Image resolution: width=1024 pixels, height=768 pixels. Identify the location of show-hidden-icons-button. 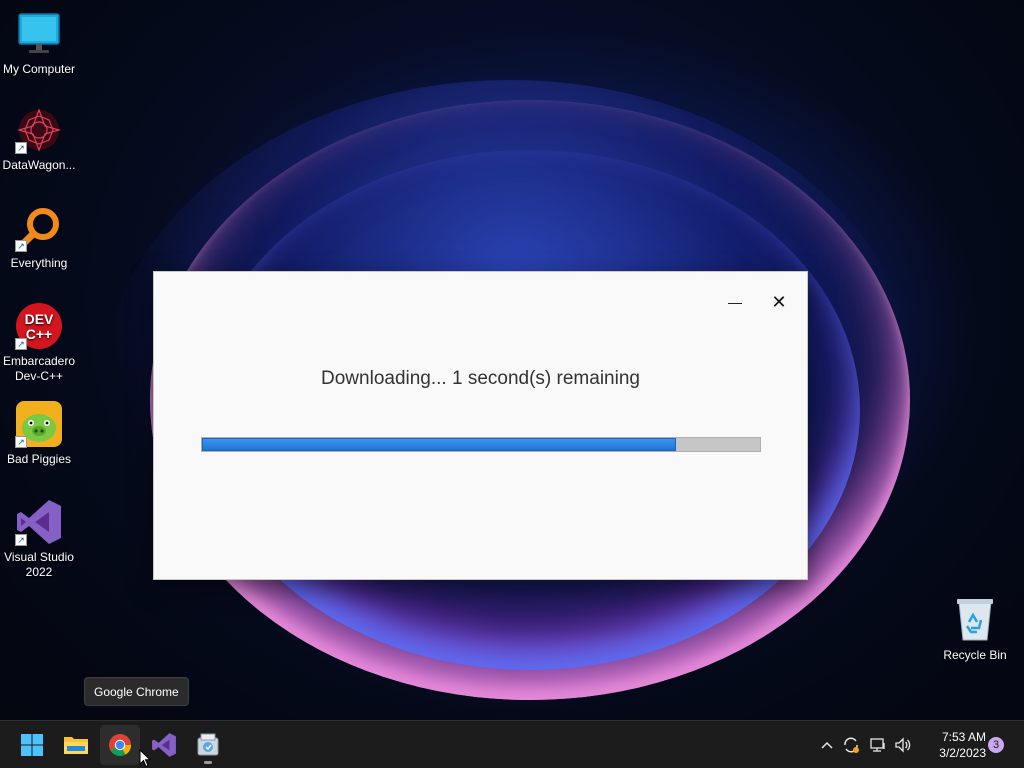
(827, 745).